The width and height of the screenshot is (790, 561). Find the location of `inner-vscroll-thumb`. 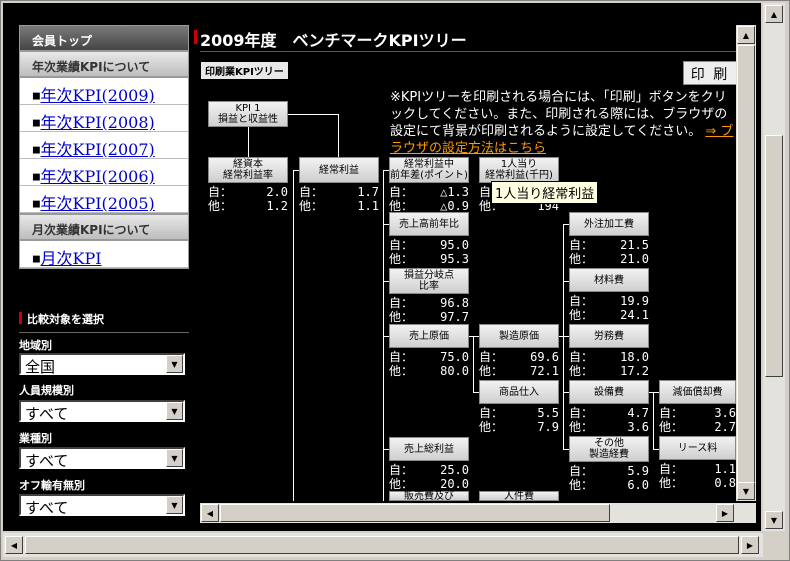

inner-vscroll-thumb is located at coordinates (746, 265).